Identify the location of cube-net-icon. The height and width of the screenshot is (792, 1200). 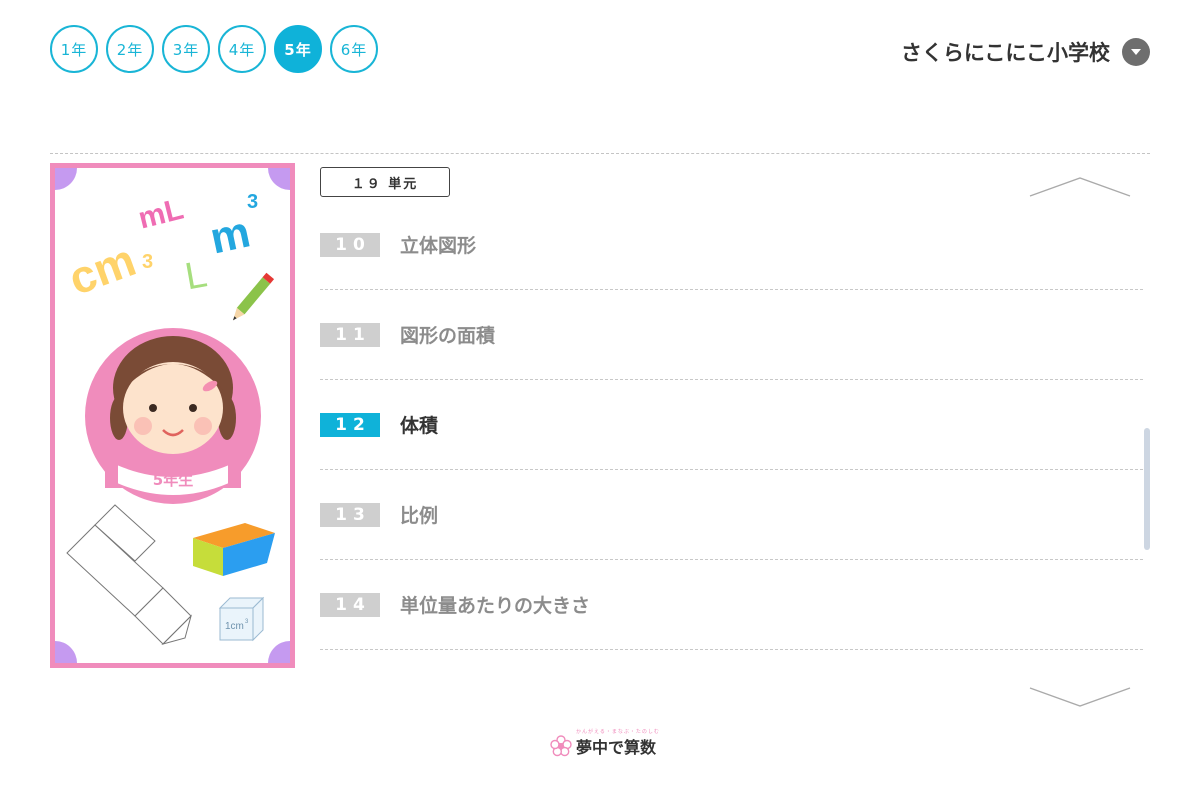
(129, 574).